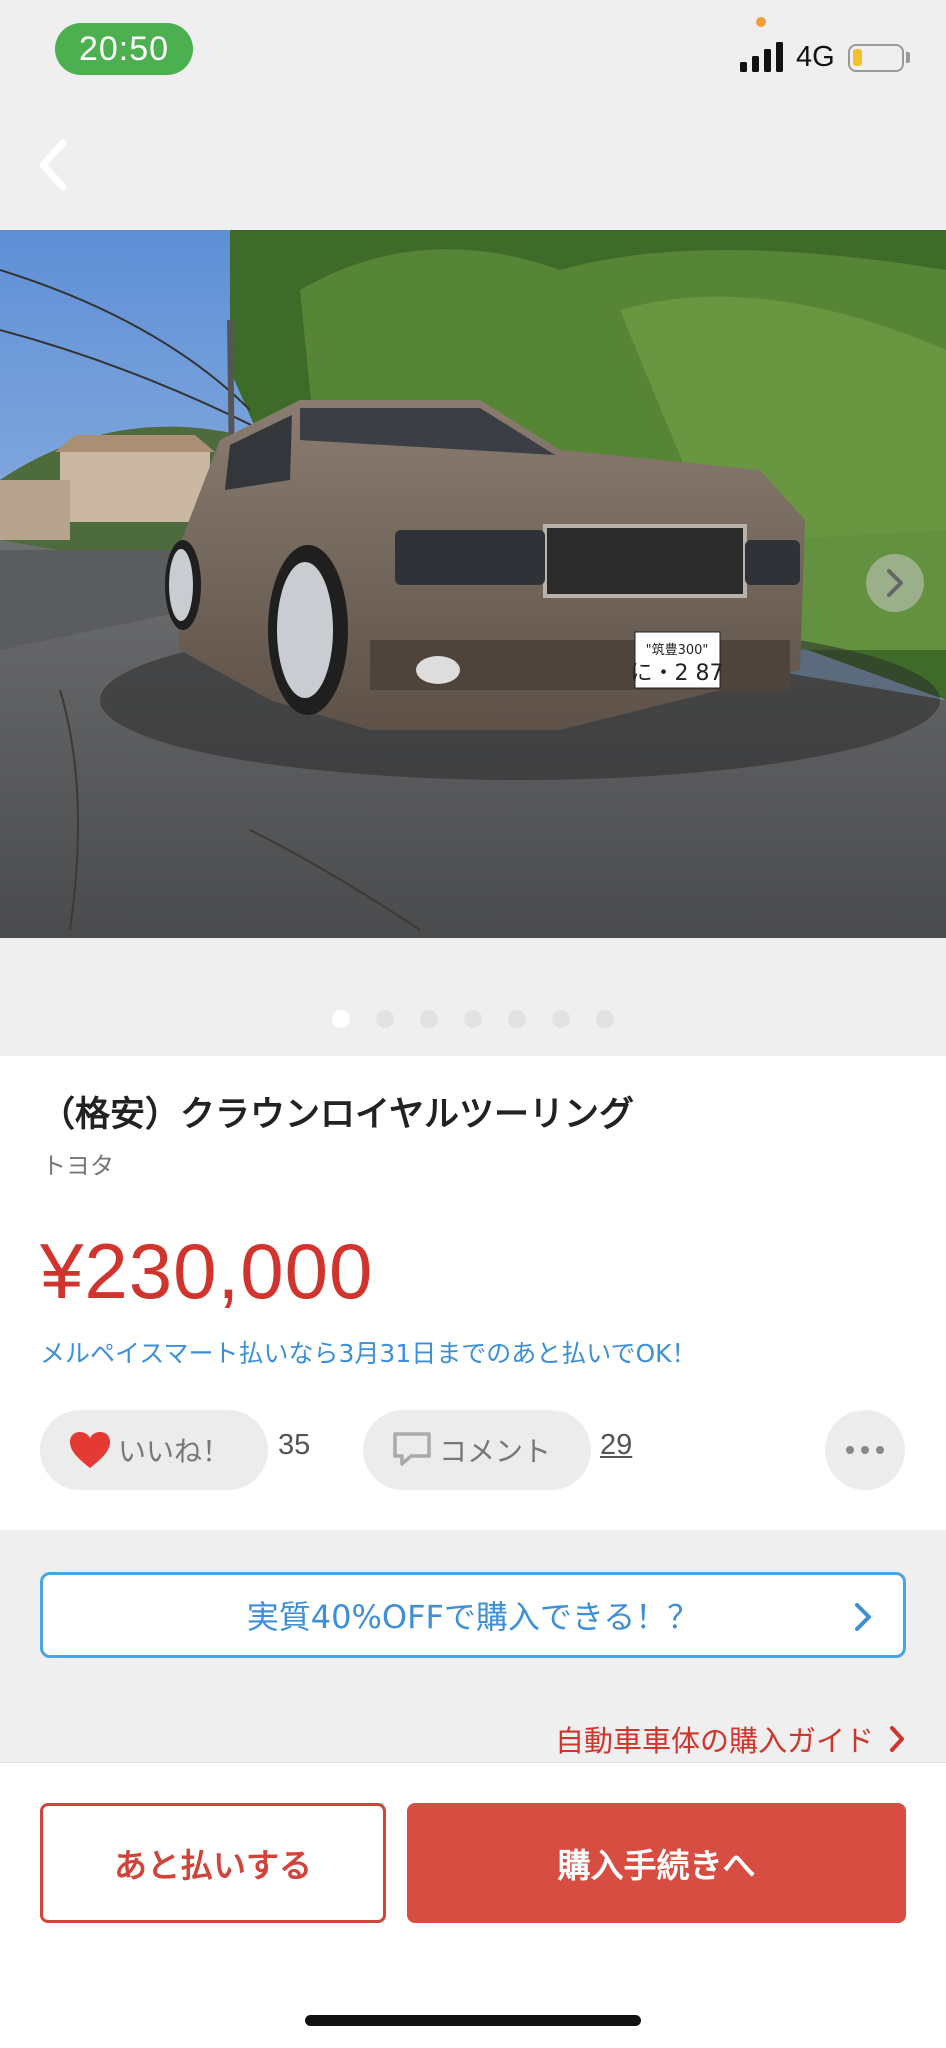 Image resolution: width=946 pixels, height=2048 pixels. I want to click on like-button: いいね！, so click(154, 1450).